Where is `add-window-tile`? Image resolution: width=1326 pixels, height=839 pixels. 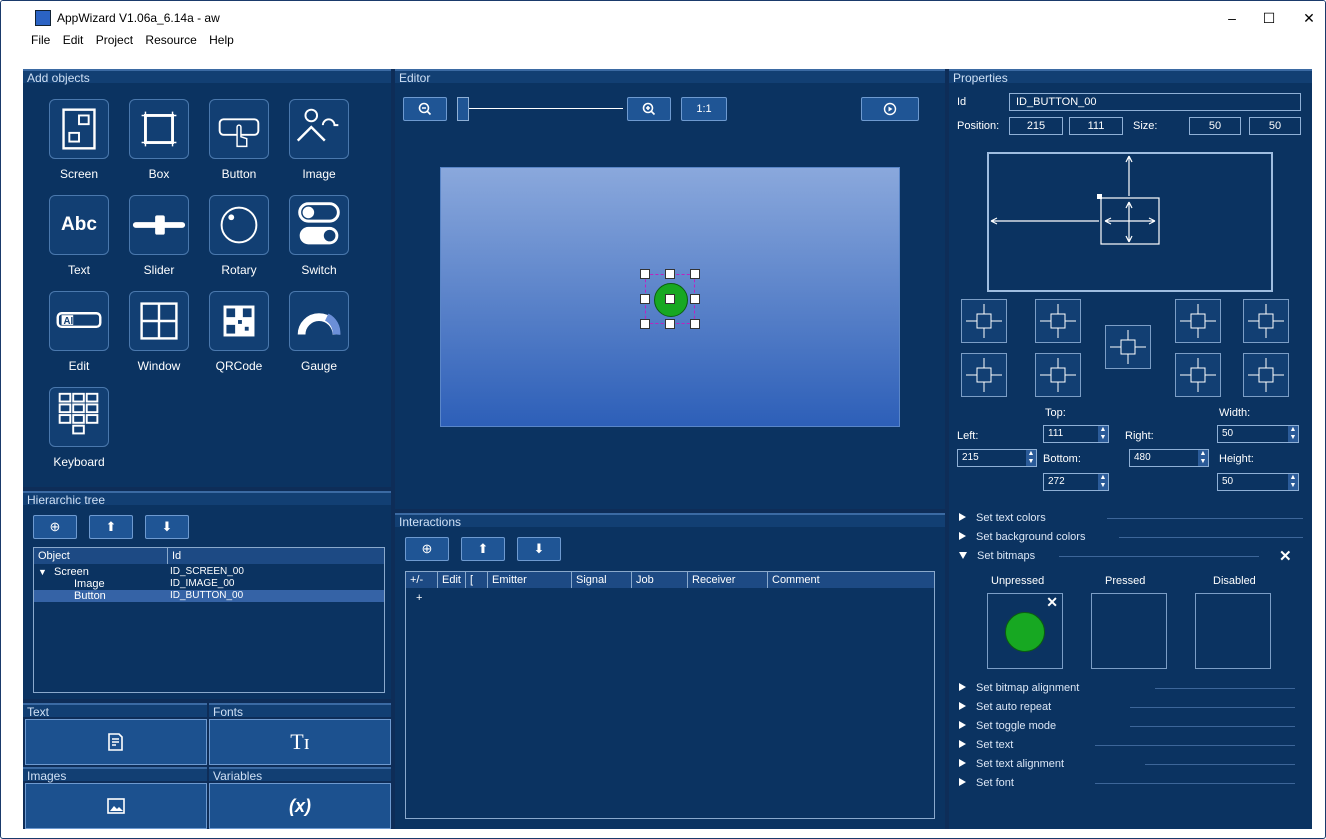 add-window-tile is located at coordinates (159, 321).